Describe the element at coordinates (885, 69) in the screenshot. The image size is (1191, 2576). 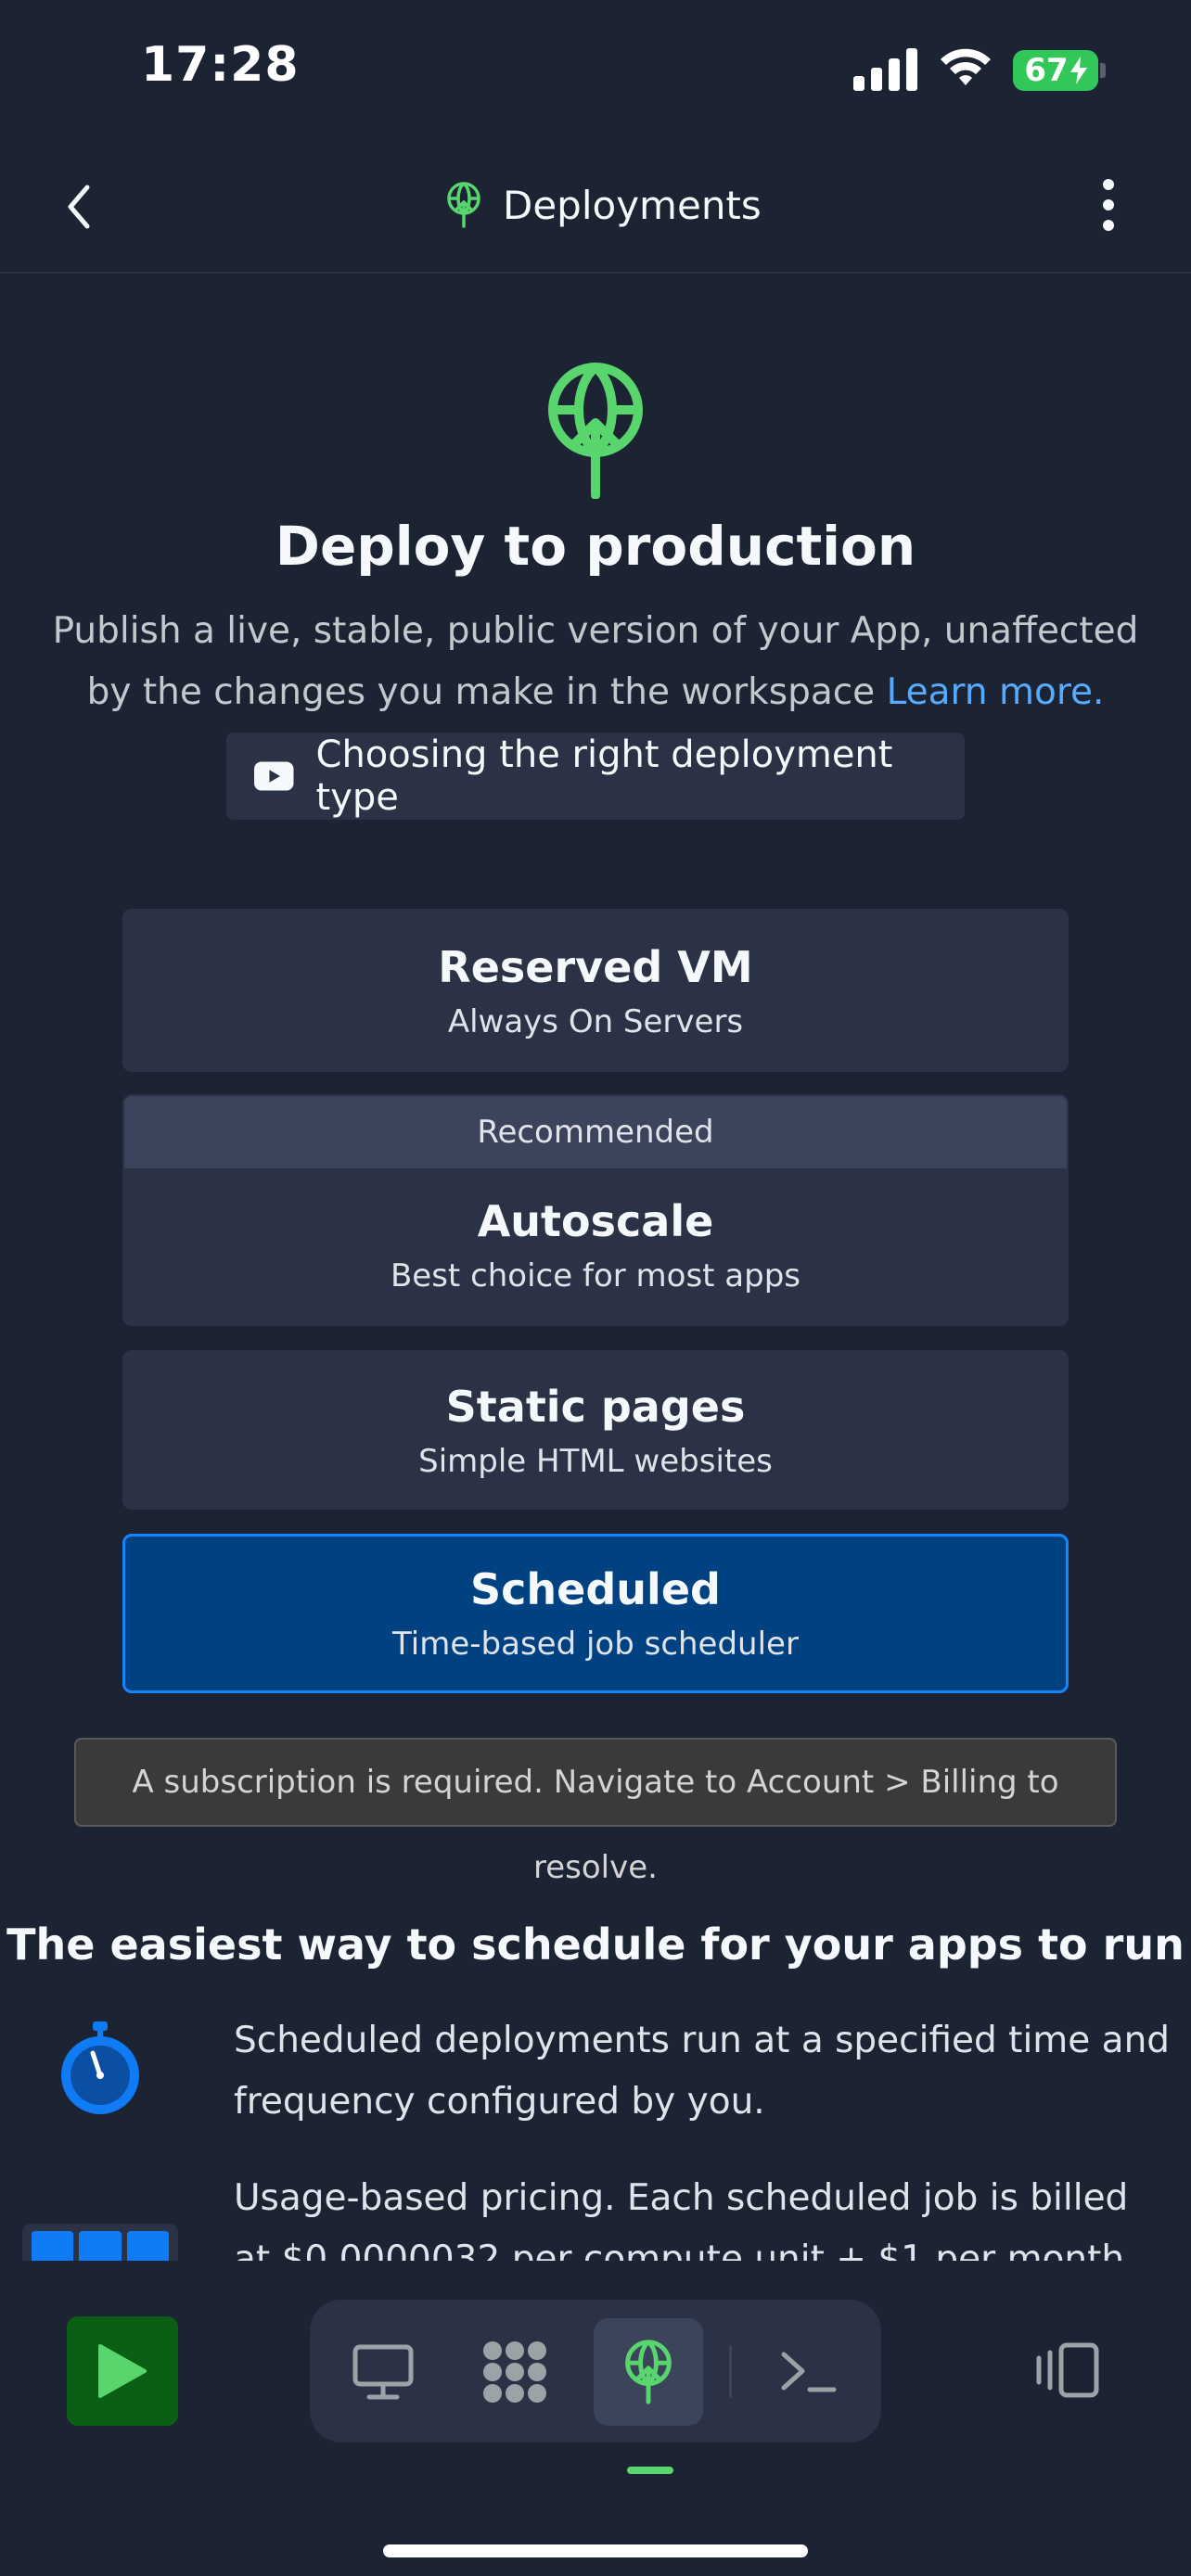
I see `signal-icon` at that location.